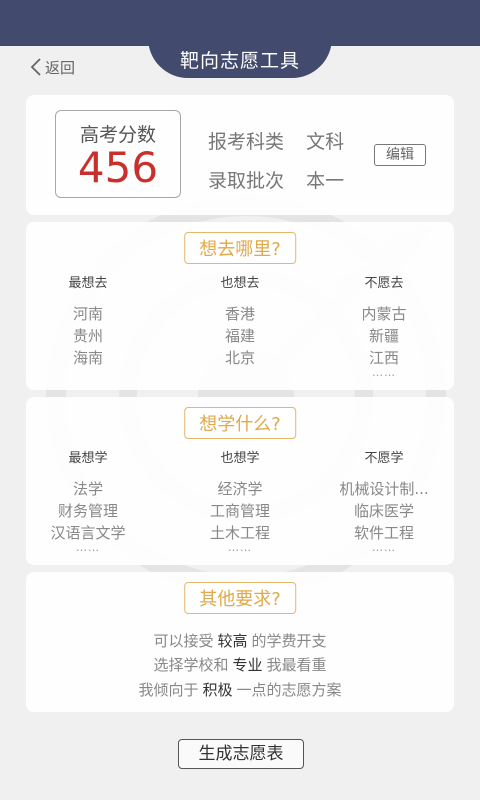  I want to click on batch-row: 录取批次 本一, so click(276, 179).